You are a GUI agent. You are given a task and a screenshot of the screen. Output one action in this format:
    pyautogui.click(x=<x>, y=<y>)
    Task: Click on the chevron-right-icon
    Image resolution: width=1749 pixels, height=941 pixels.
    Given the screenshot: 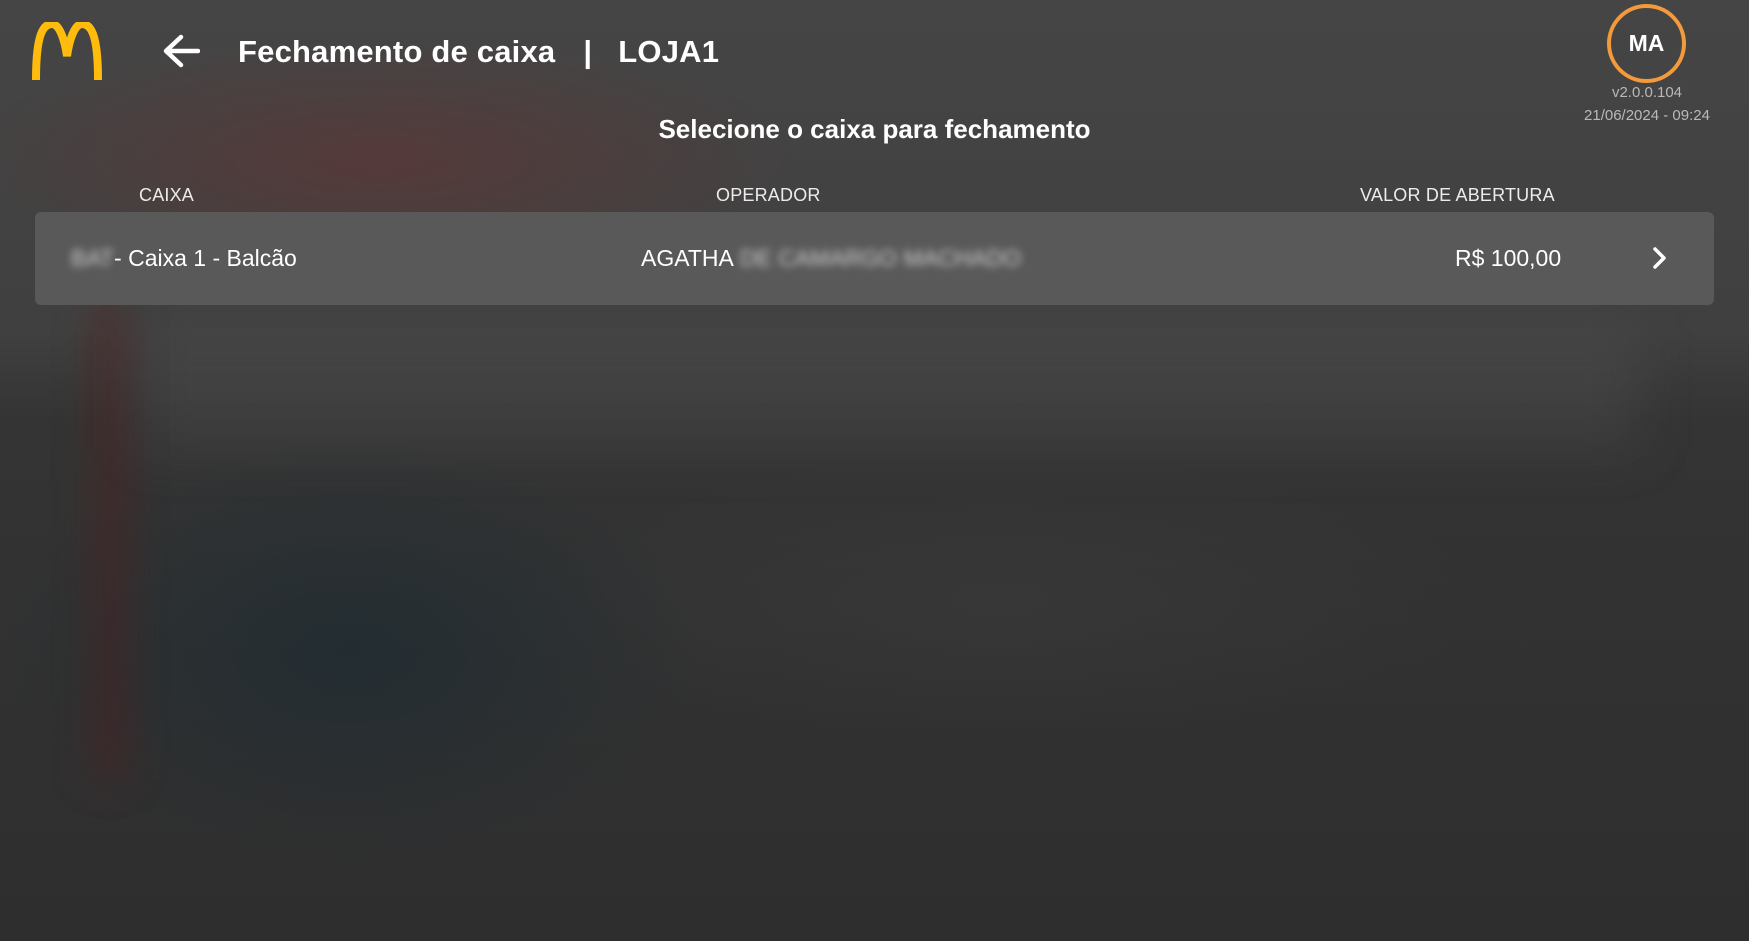 What is the action you would take?
    pyautogui.click(x=1659, y=258)
    